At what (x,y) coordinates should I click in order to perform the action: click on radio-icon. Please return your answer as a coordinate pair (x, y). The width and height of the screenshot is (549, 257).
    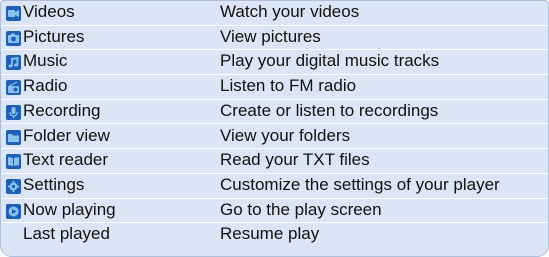
    Looking at the image, I should click on (13, 88).